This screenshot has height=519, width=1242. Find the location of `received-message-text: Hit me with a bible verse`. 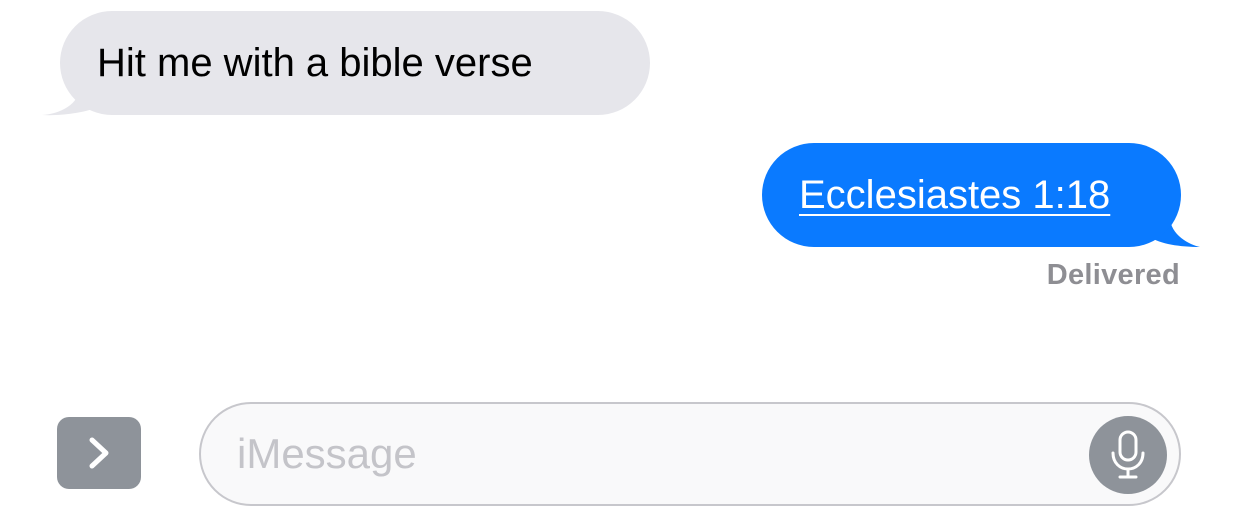

received-message-text: Hit me with a bible verse is located at coordinates (315, 63).